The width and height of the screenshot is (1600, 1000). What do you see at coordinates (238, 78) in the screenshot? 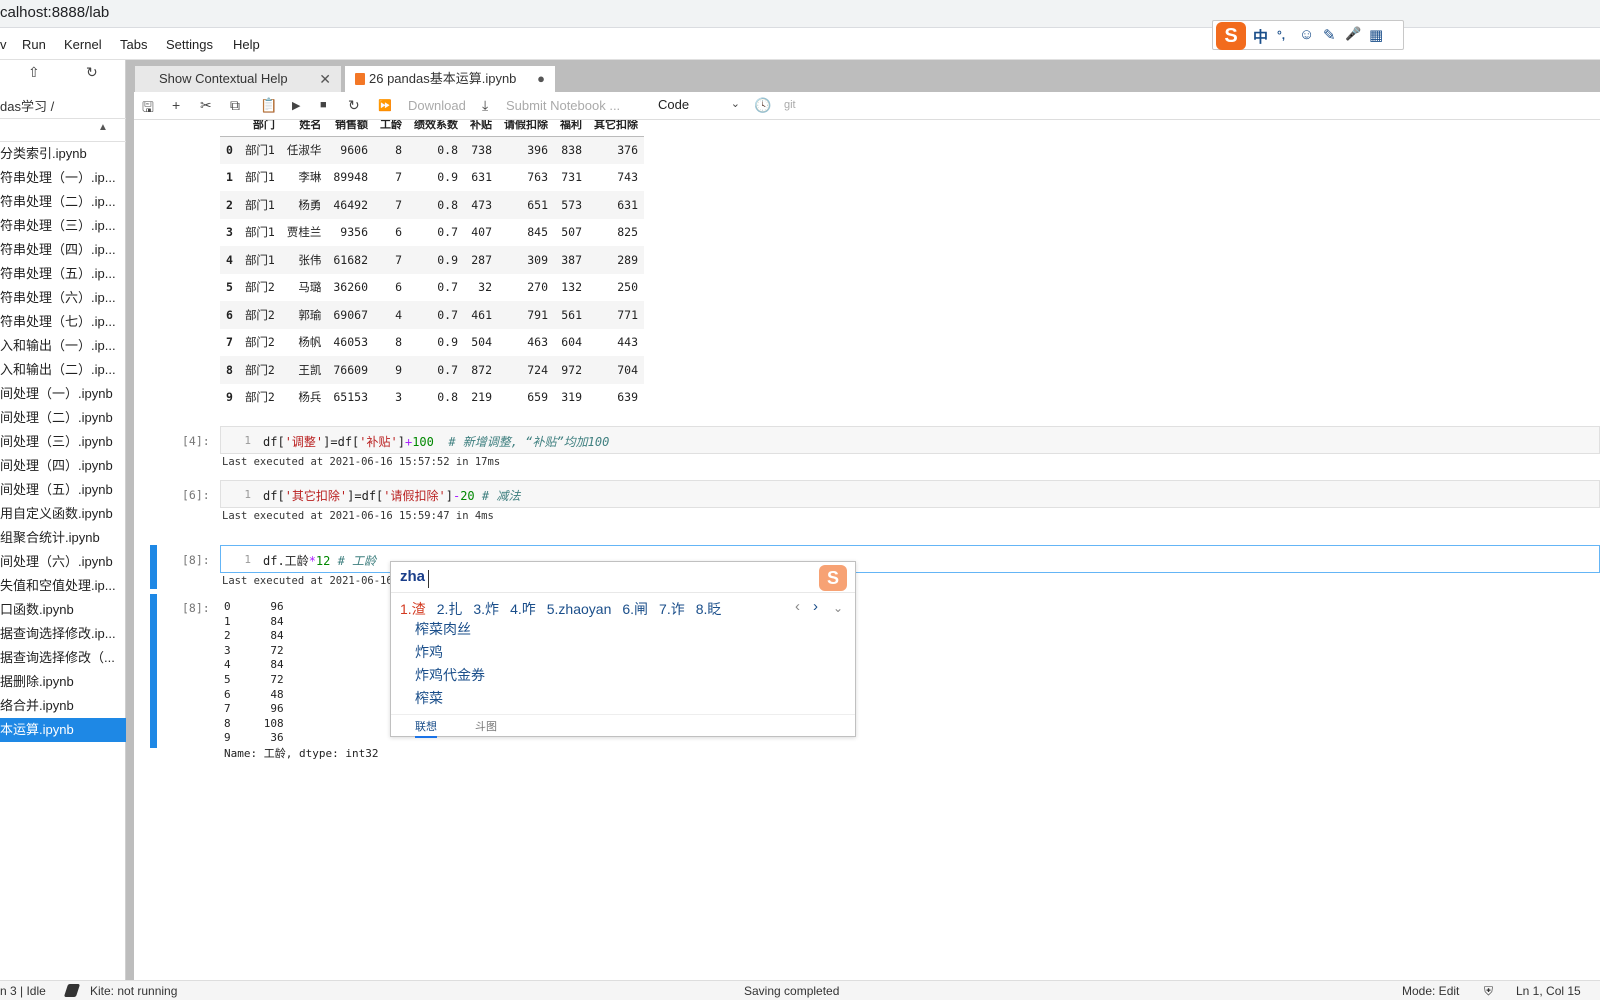
I see `tab-contextual-help: Show Contextual Help ✕` at bounding box center [238, 78].